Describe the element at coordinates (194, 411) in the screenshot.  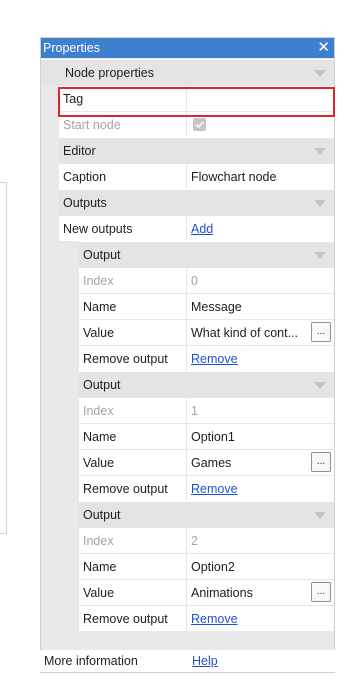
I see `index-value: 1` at that location.